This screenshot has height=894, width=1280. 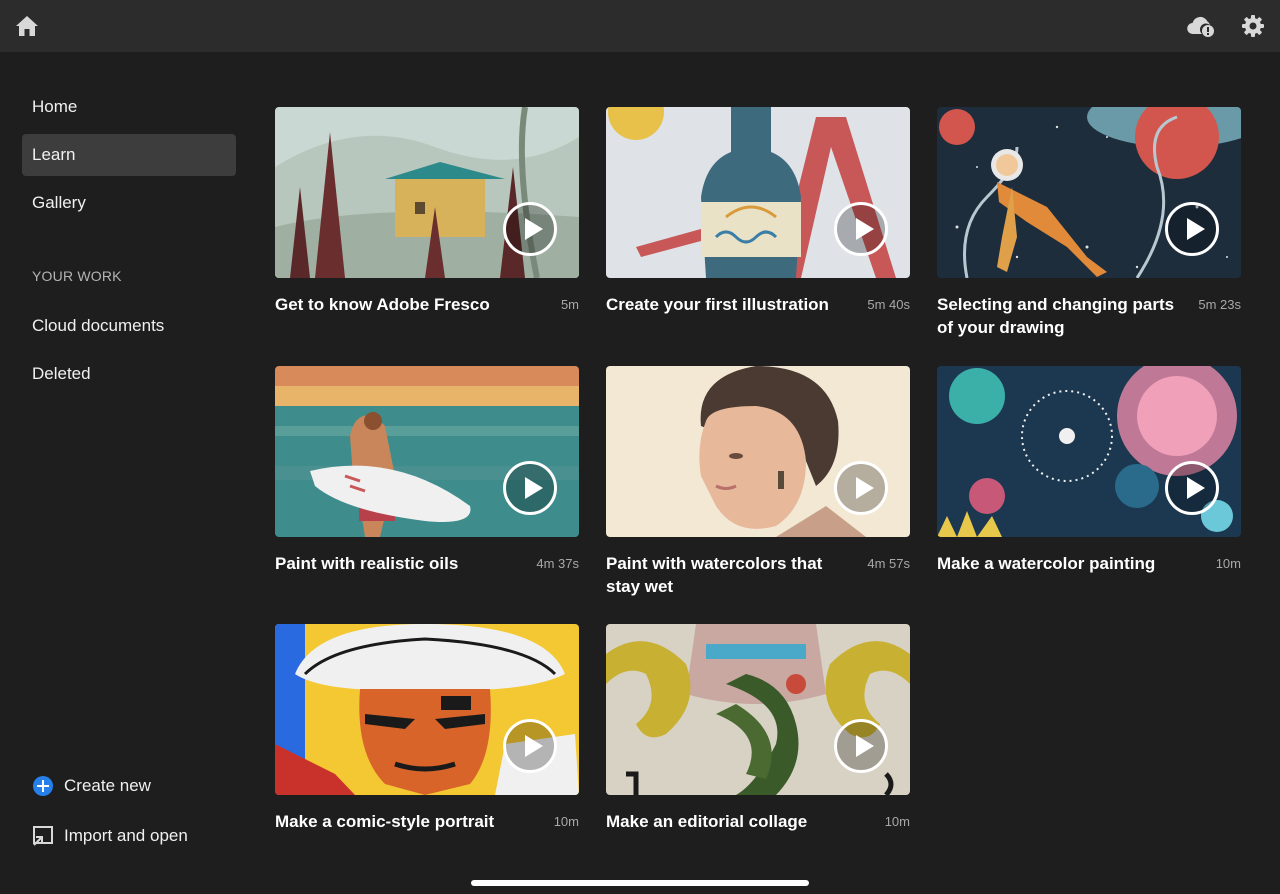 What do you see at coordinates (129, 107) in the screenshot?
I see `sidebar-item-home: Home` at bounding box center [129, 107].